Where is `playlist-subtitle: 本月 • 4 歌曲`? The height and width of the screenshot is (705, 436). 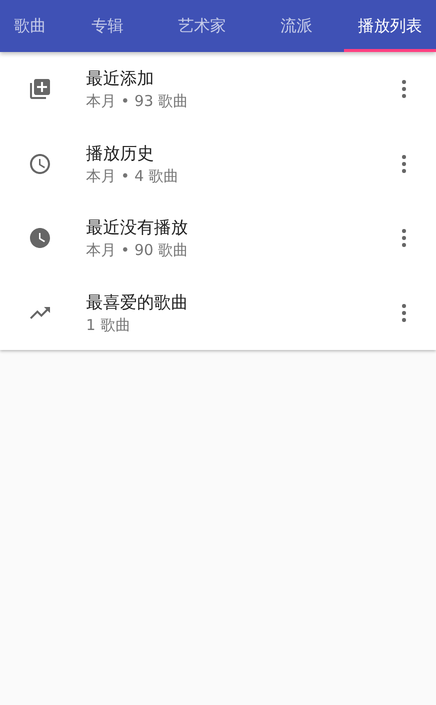 playlist-subtitle: 本月 • 4 歌曲 is located at coordinates (133, 176).